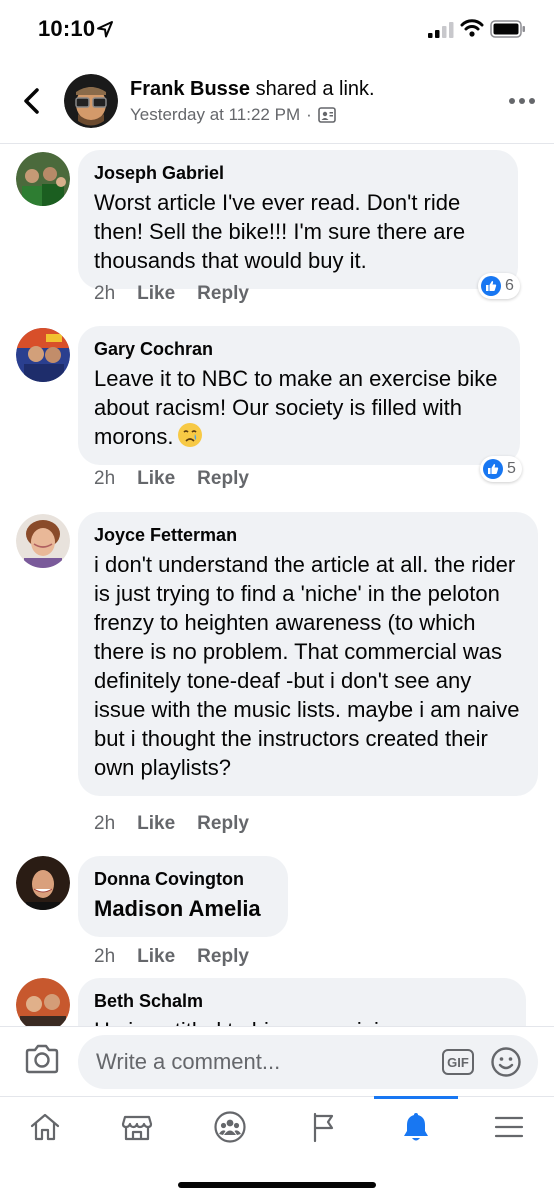 The image size is (554, 1200). Describe the element at coordinates (277, 1185) in the screenshot. I see `home-indicator` at that location.